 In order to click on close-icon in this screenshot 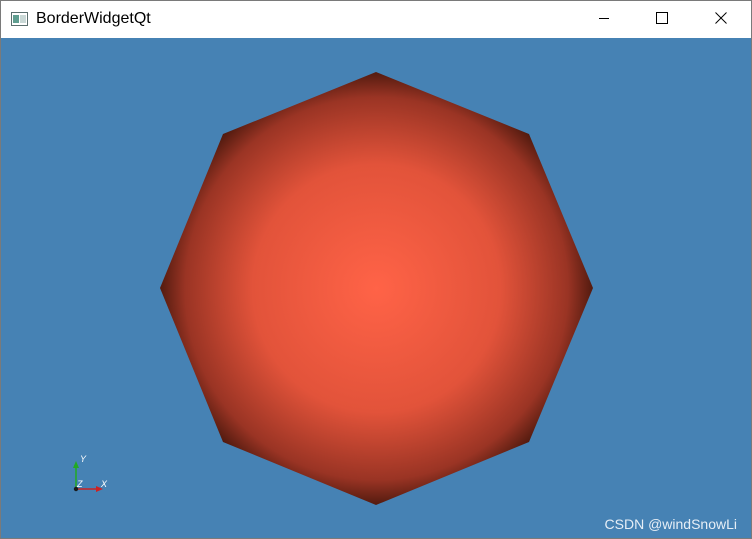, I will do `click(721, 20)`.